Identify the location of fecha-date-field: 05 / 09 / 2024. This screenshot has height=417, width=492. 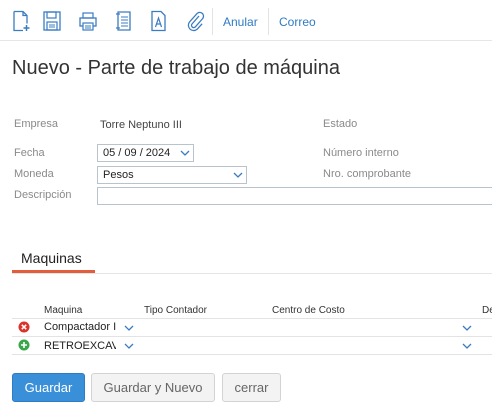
(145, 153).